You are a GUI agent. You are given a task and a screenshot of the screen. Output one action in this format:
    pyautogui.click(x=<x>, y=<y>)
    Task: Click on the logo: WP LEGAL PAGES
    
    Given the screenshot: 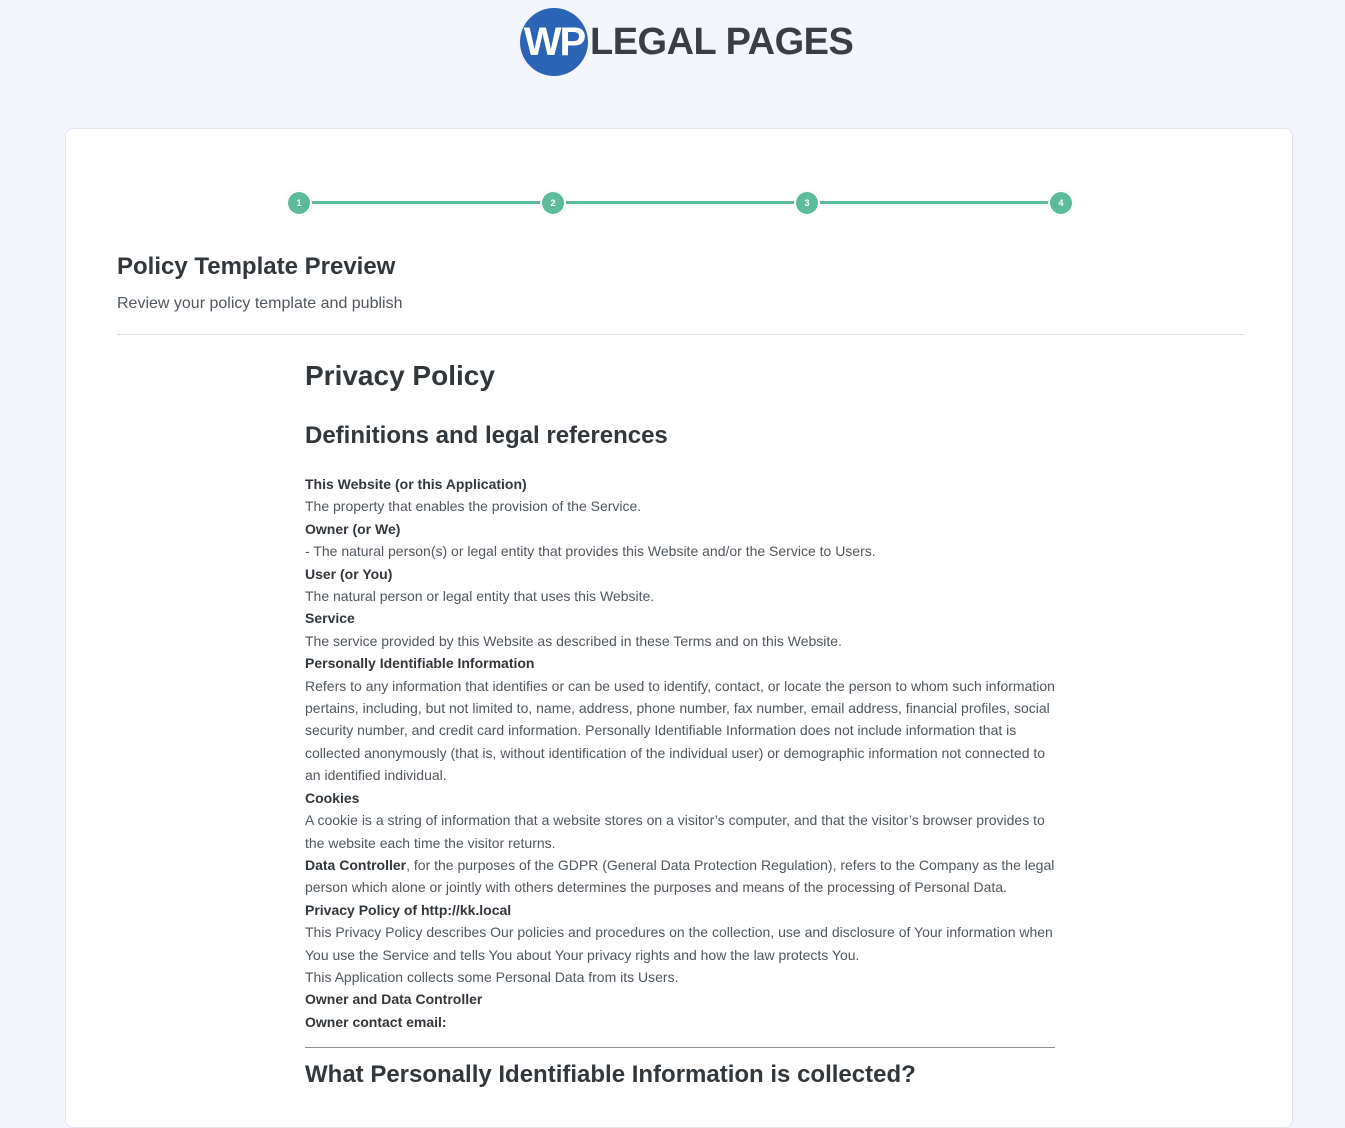 What is the action you would take?
    pyautogui.click(x=687, y=42)
    